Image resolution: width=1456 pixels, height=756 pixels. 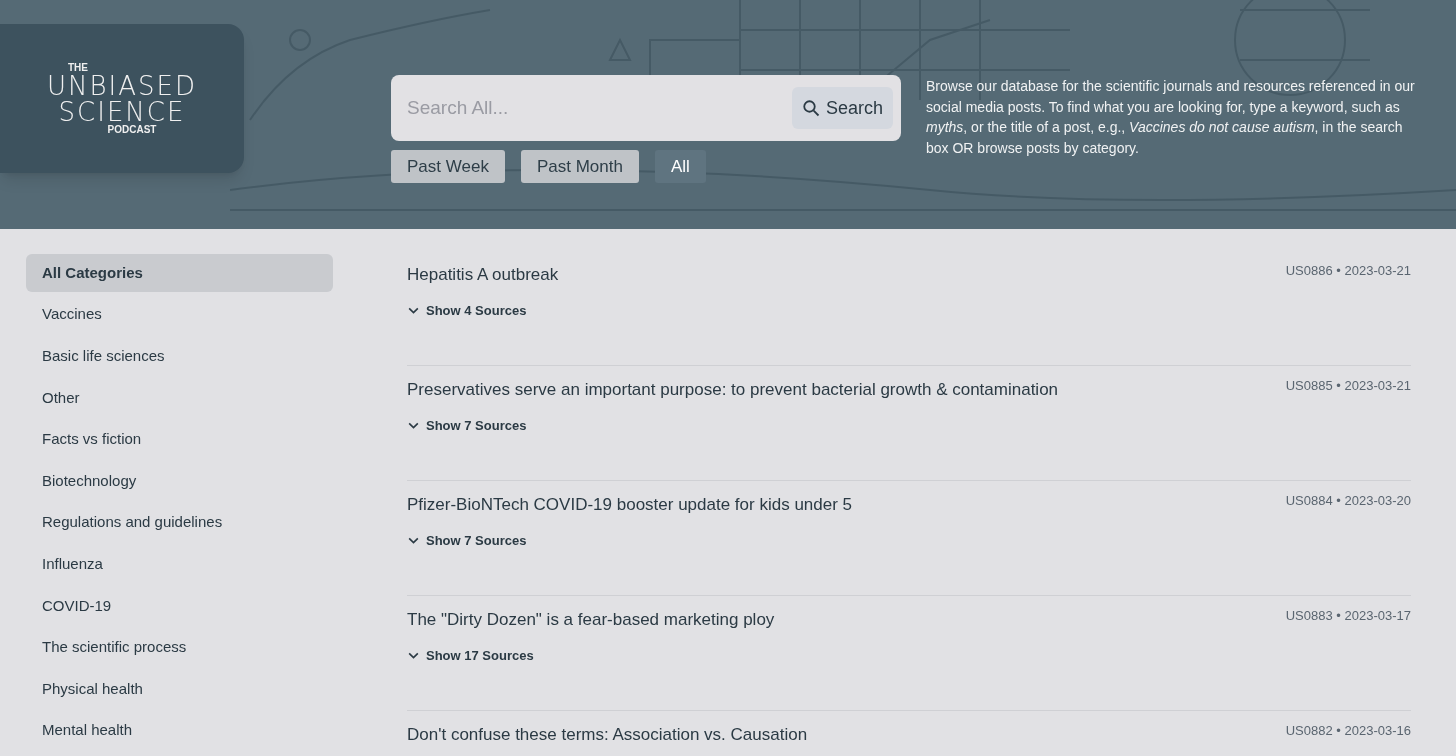 What do you see at coordinates (78, 67) in the screenshot?
I see `logo-text: THE` at bounding box center [78, 67].